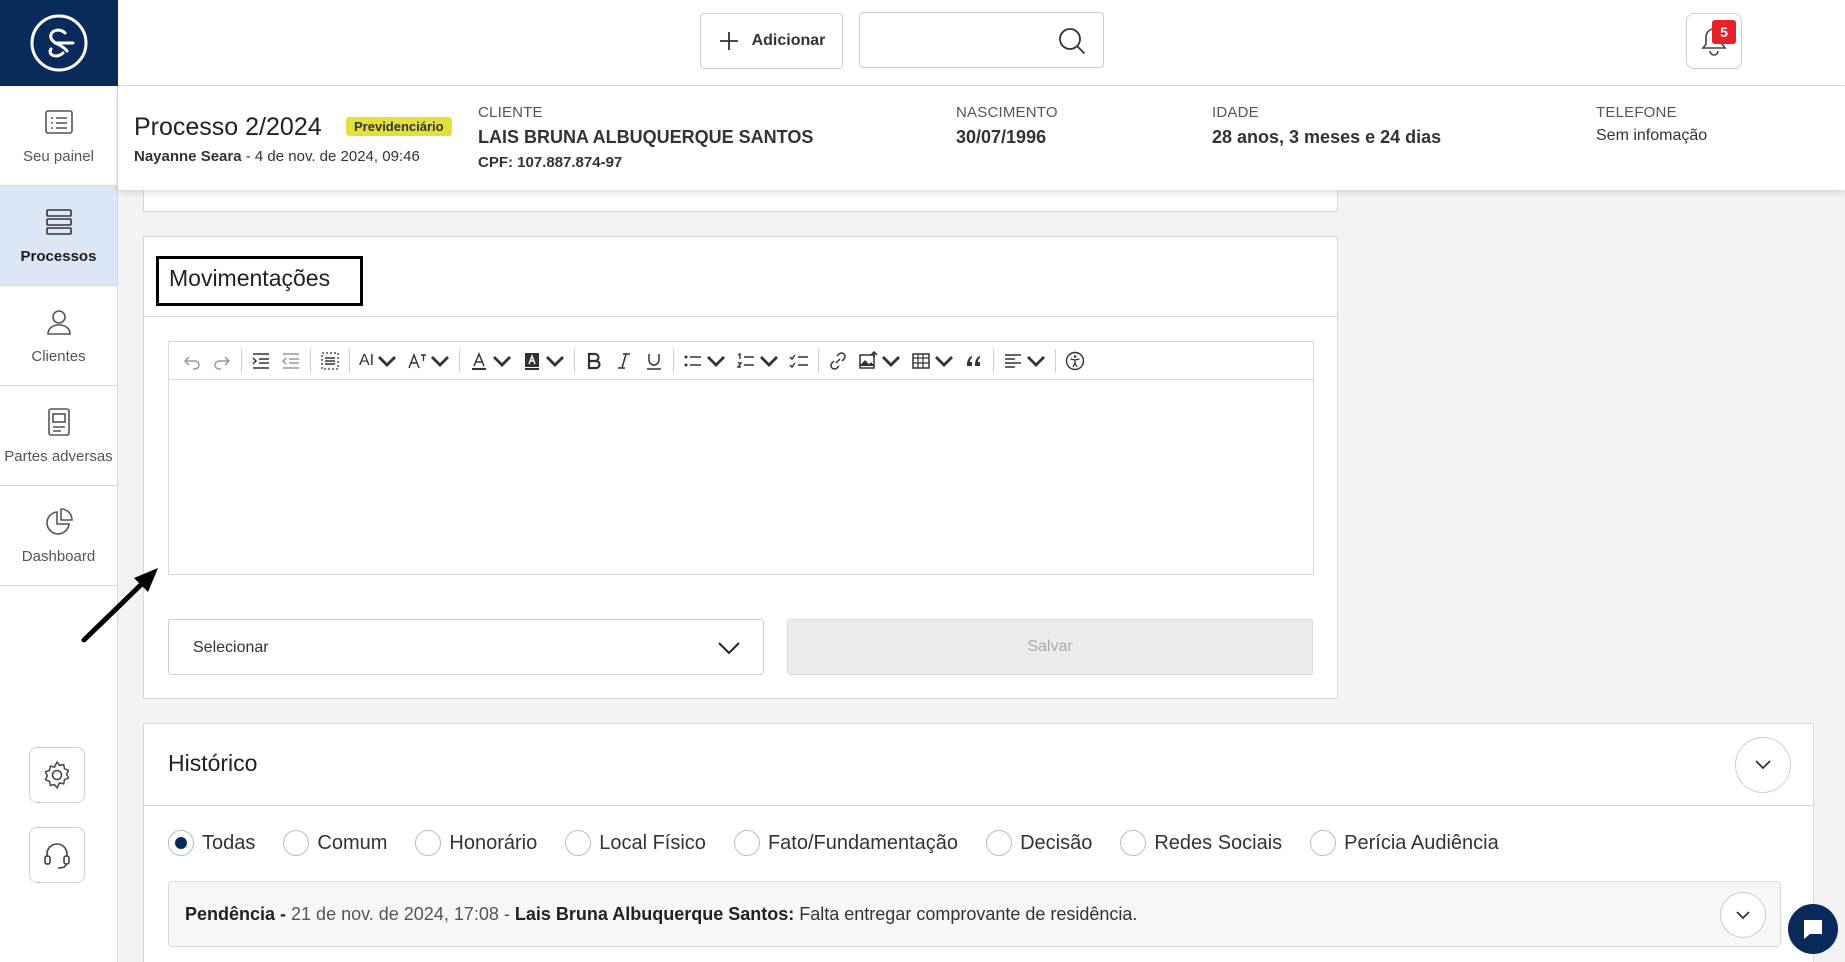 The image size is (1845, 962). What do you see at coordinates (229, 842) in the screenshot?
I see `filter-label: Todas` at bounding box center [229, 842].